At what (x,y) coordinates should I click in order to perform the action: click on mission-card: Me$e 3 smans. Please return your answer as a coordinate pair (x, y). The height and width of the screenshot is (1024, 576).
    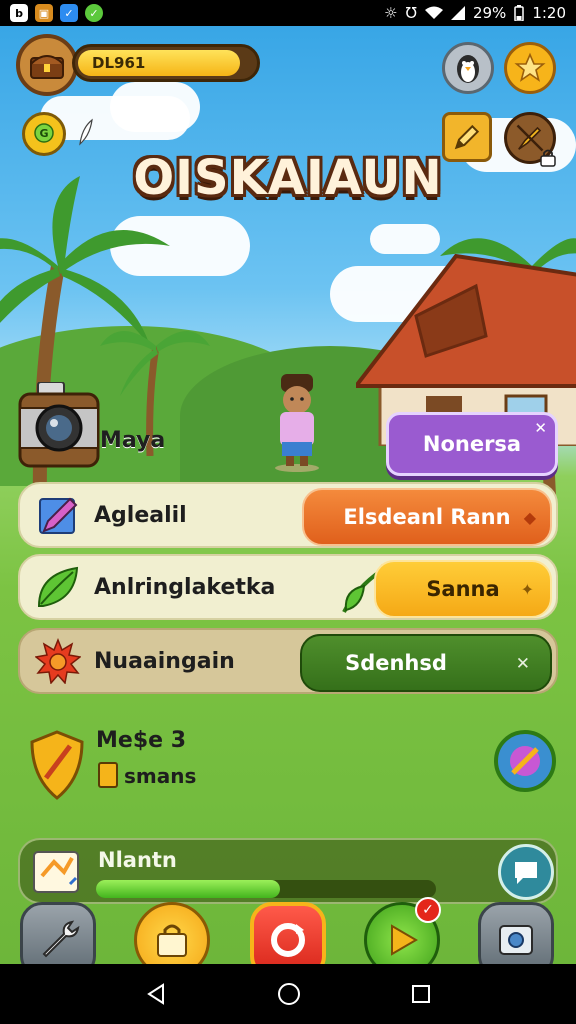
    Looking at the image, I should click on (292, 778).